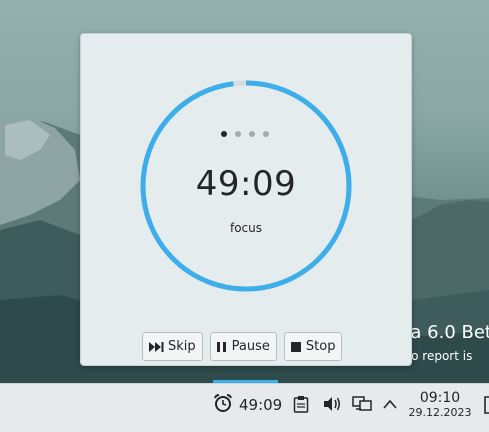 Image resolution: width=489 pixels, height=432 pixels. I want to click on stop-icon, so click(296, 347).